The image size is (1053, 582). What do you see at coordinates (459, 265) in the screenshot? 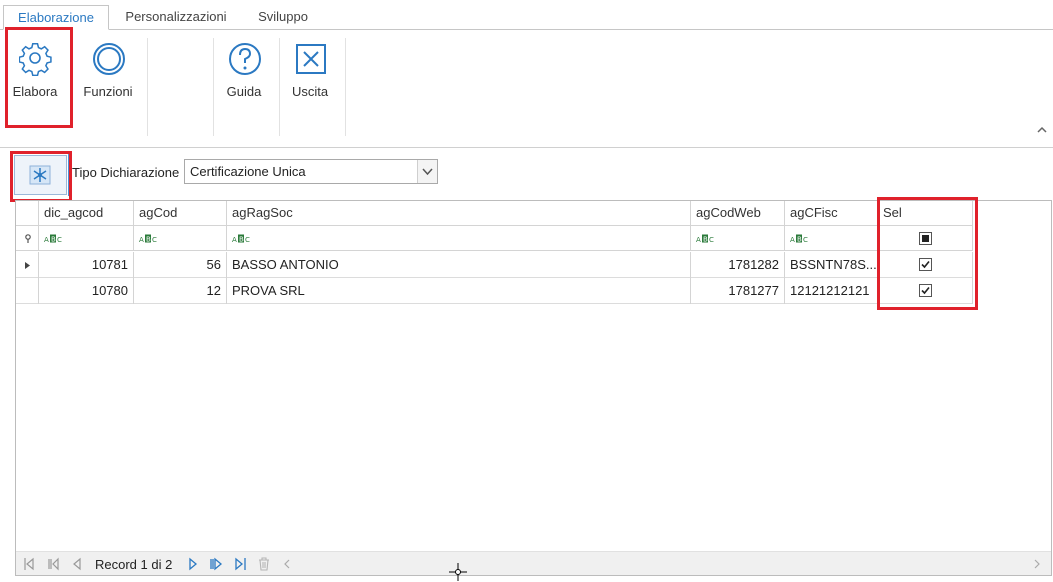
I see `cell-agragsoc: BASSO ANTONIO` at bounding box center [459, 265].